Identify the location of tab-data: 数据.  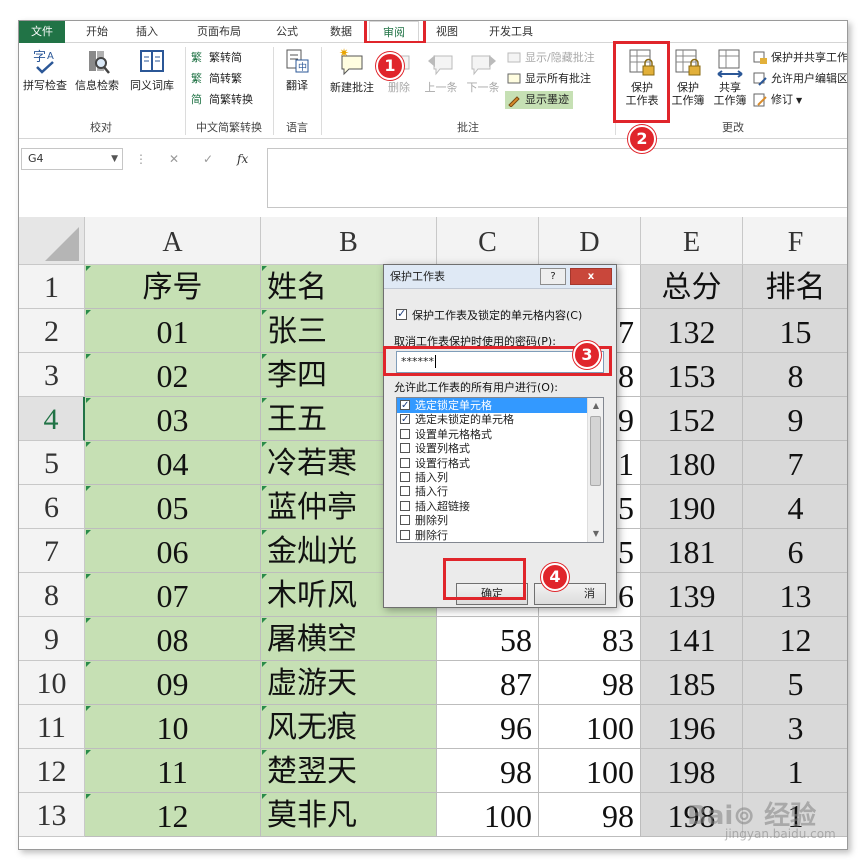
(341, 32).